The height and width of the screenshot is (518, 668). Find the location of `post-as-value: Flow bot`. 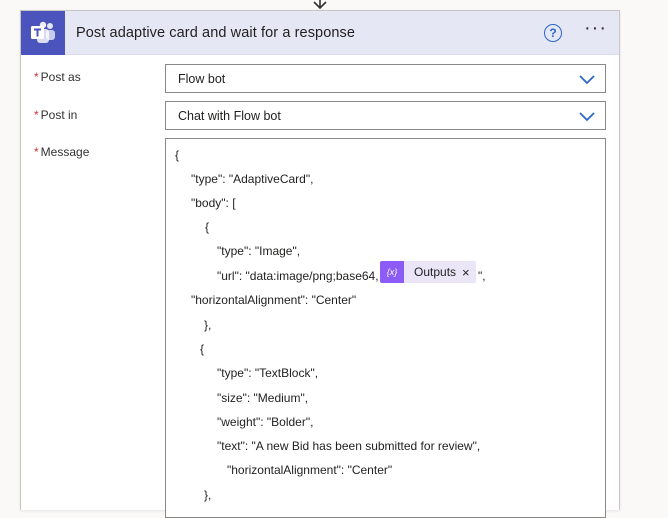

post-as-value: Flow bot is located at coordinates (202, 78).